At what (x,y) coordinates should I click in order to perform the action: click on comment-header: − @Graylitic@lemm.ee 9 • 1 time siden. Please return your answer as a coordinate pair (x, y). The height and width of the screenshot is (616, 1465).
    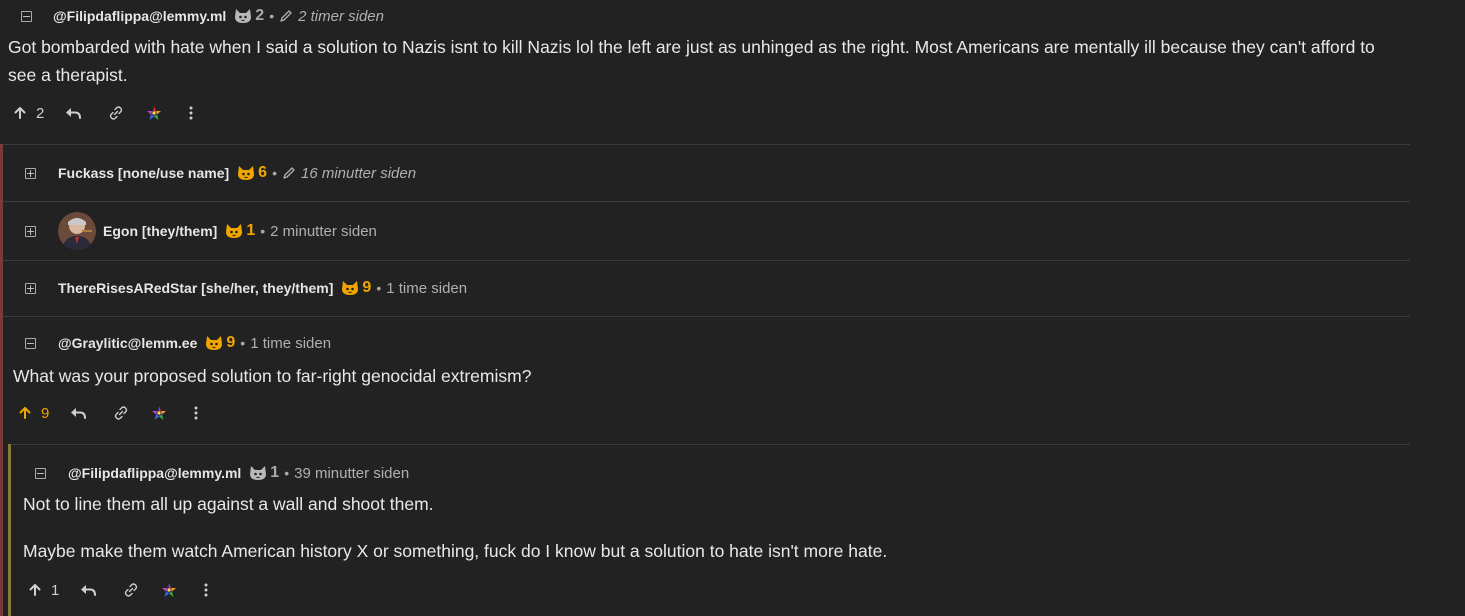
    Looking at the image, I should click on (178, 343).